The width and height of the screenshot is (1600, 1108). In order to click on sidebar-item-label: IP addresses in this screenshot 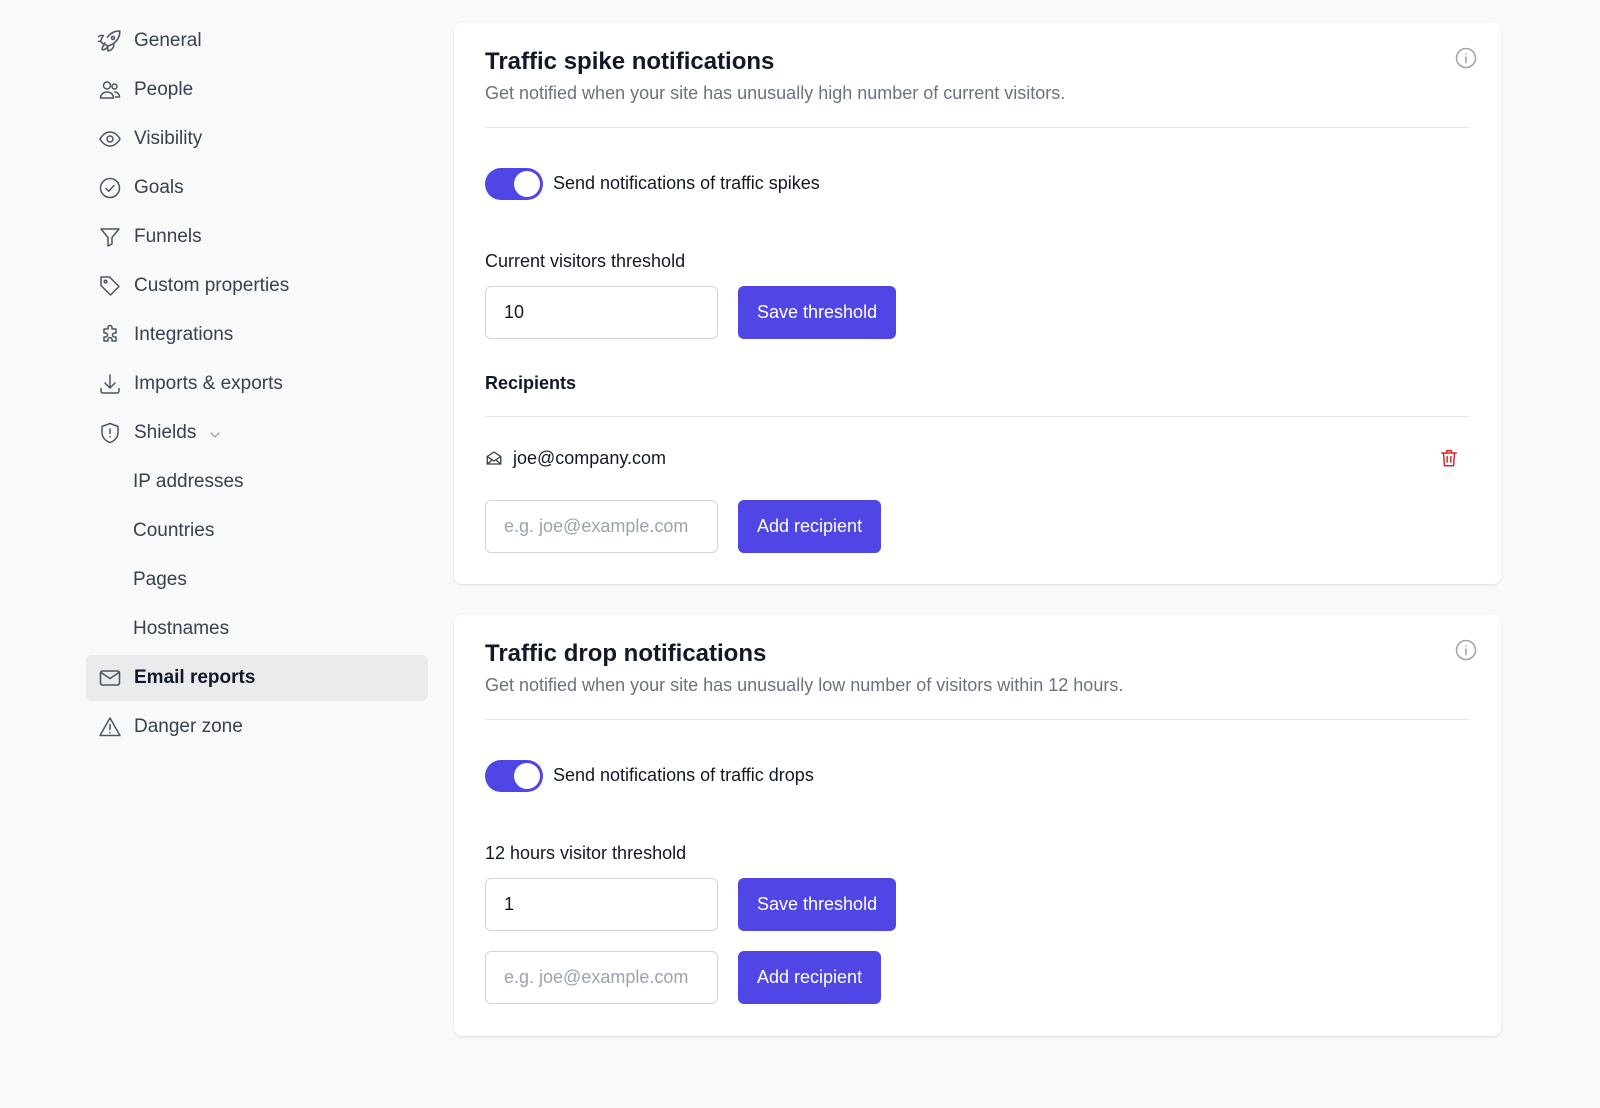, I will do `click(188, 481)`.